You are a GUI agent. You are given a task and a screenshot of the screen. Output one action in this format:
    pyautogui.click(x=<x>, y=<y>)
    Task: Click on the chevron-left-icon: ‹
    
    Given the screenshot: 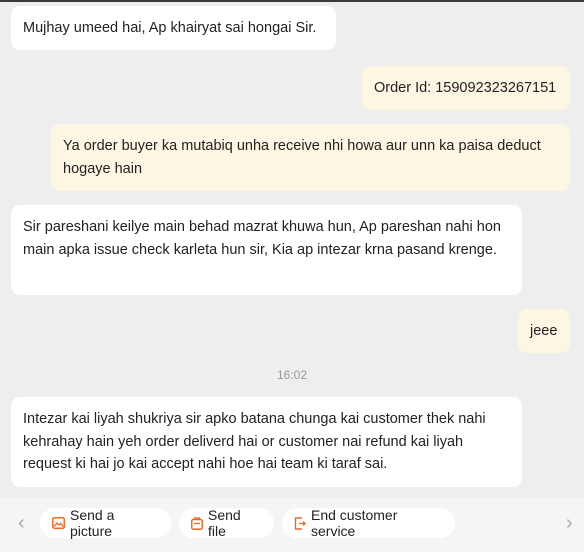 What is the action you would take?
    pyautogui.click(x=21, y=523)
    